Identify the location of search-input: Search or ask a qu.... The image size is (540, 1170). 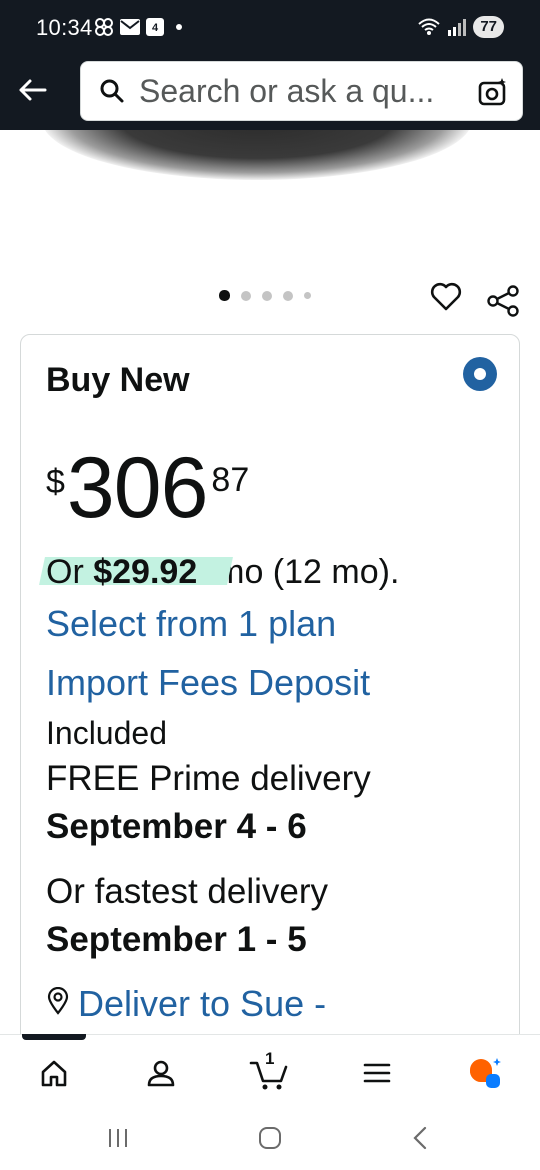
(301, 91).